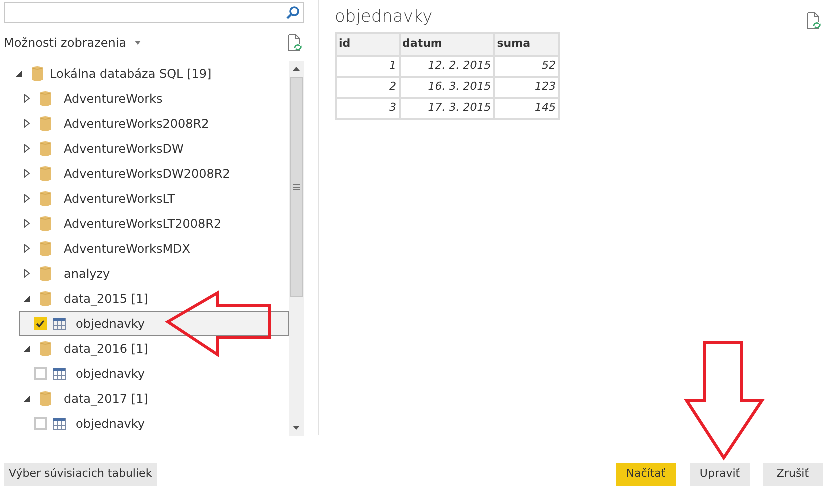 This screenshot has height=498, width=831. Describe the element at coordinates (384, 17) in the screenshot. I see `preview-title: objednavky` at that location.